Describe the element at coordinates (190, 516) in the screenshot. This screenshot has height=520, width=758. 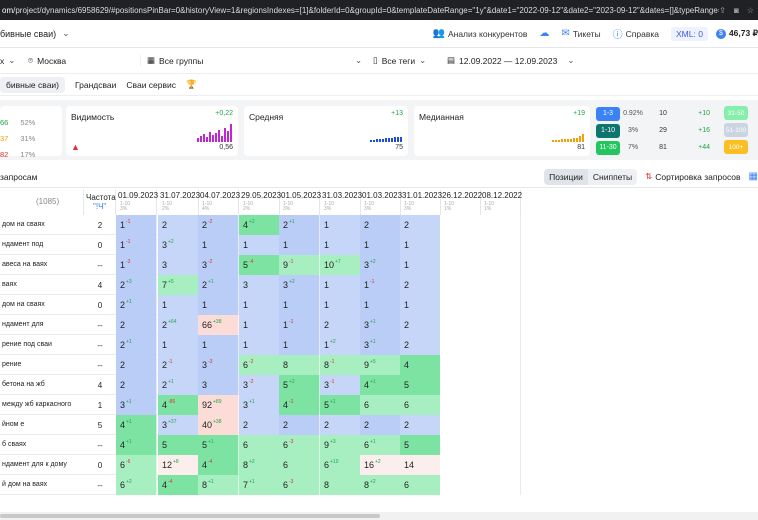
I see `scrollbar-thumb` at that location.